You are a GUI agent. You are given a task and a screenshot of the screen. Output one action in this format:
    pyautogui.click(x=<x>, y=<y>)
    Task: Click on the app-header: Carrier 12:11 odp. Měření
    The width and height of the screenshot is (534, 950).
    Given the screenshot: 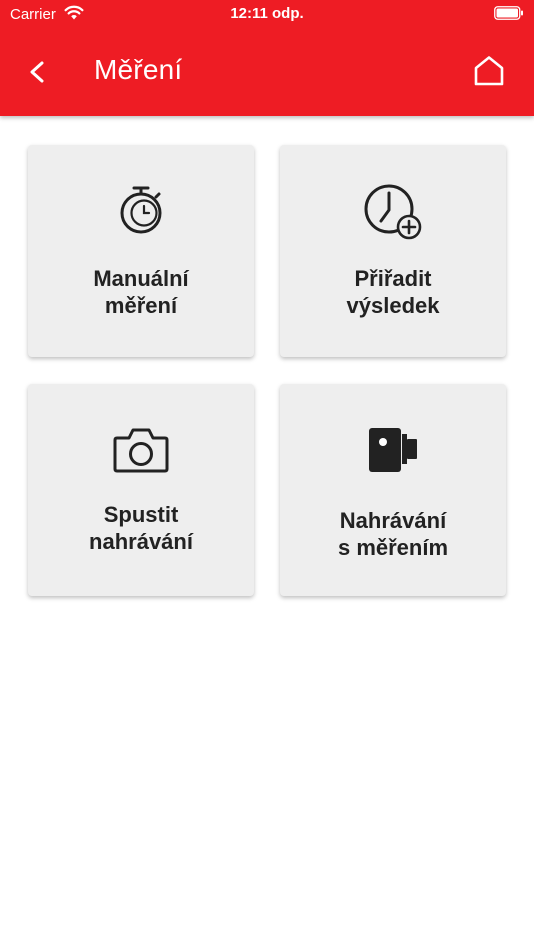 What is the action you would take?
    pyautogui.click(x=267, y=58)
    